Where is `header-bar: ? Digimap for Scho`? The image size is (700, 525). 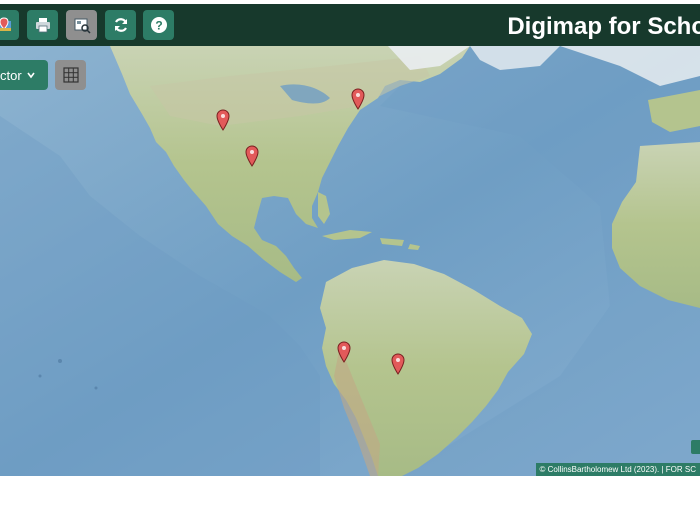
header-bar: ? Digimap for Scho is located at coordinates (350, 25).